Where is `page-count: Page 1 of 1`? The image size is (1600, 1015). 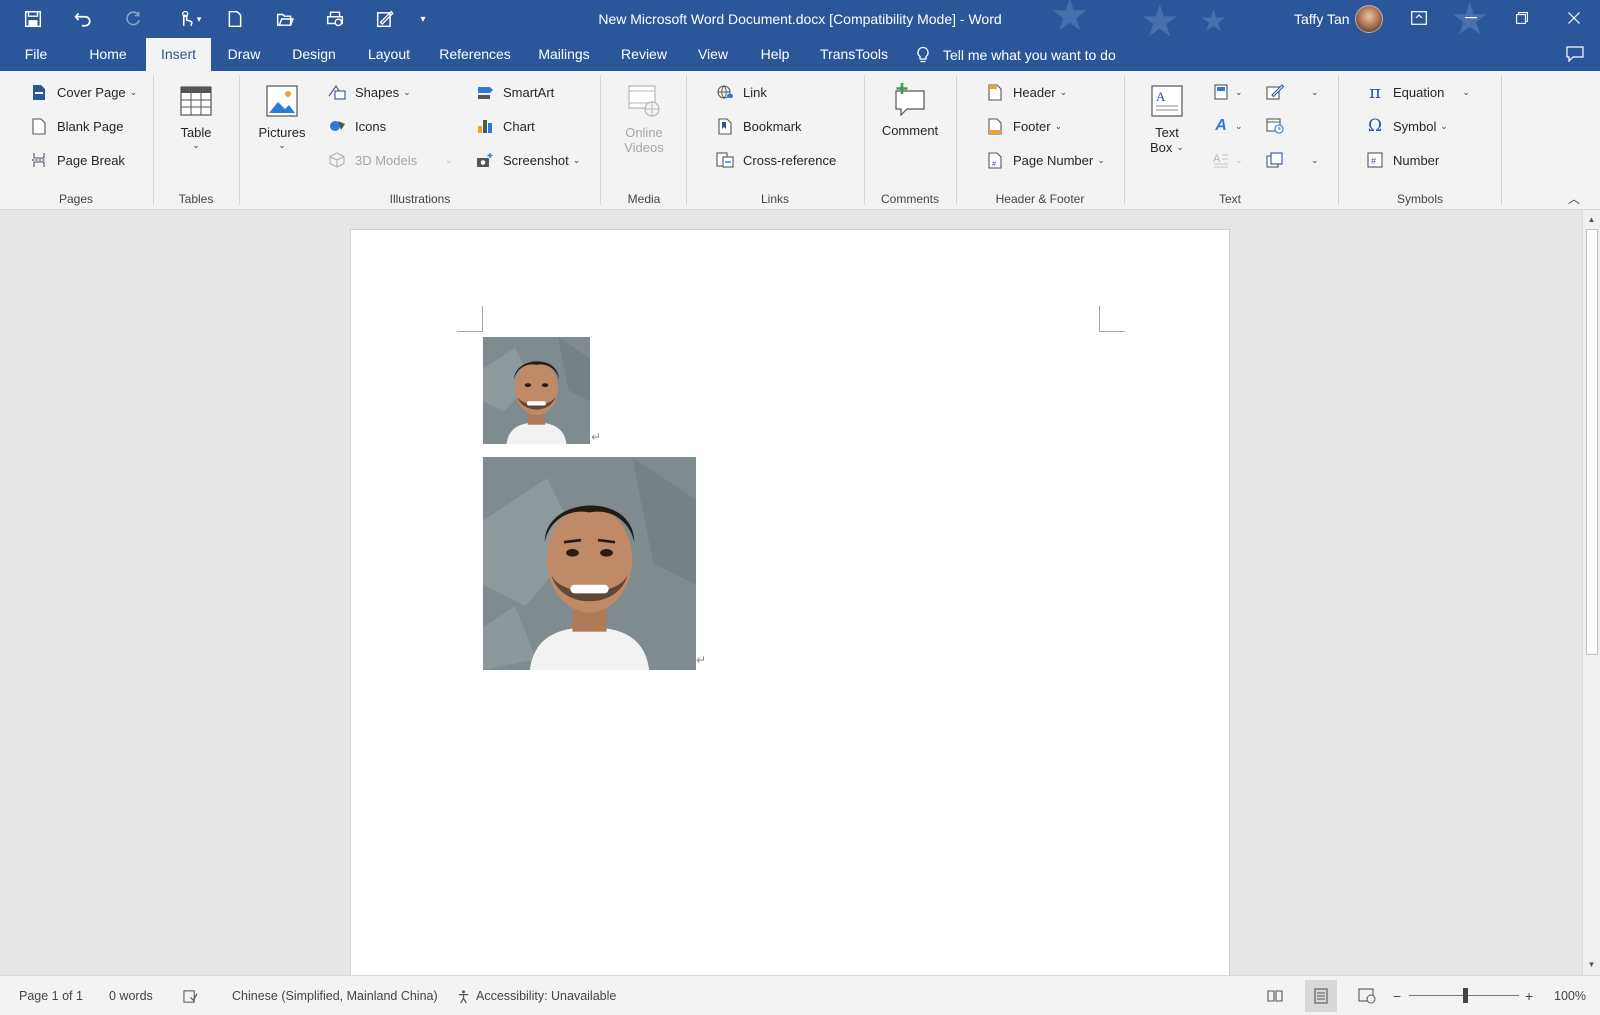
page-count: Page 1 of 1 is located at coordinates (51, 995).